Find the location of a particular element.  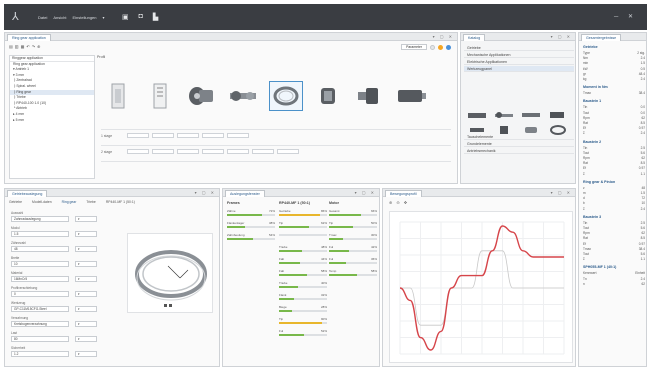

motor-component is located at coordinates (118, 96).